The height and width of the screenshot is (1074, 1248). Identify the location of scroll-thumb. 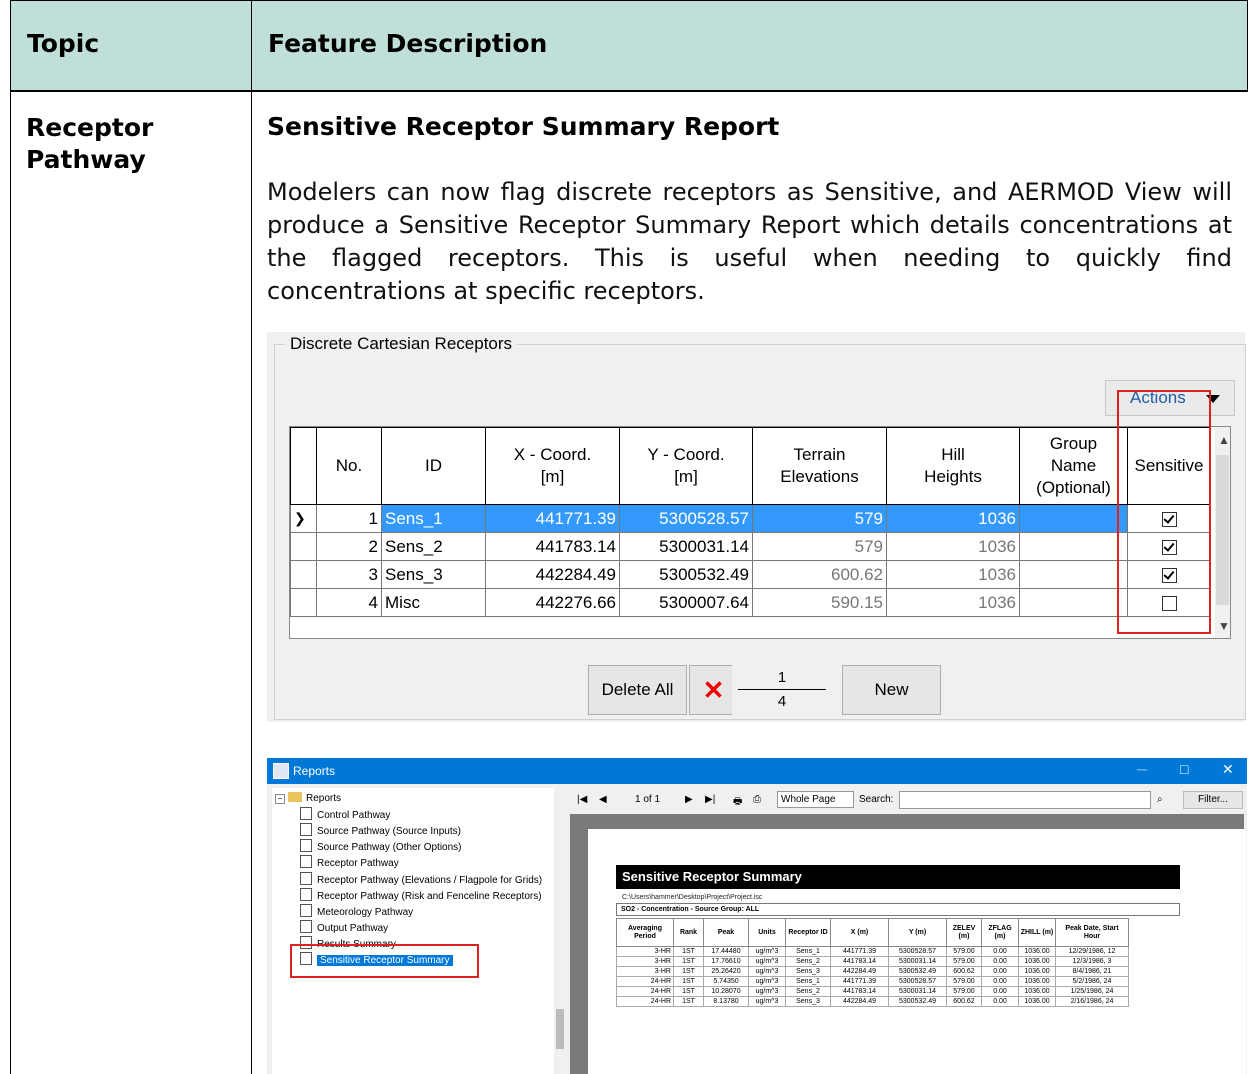
(1222, 530).